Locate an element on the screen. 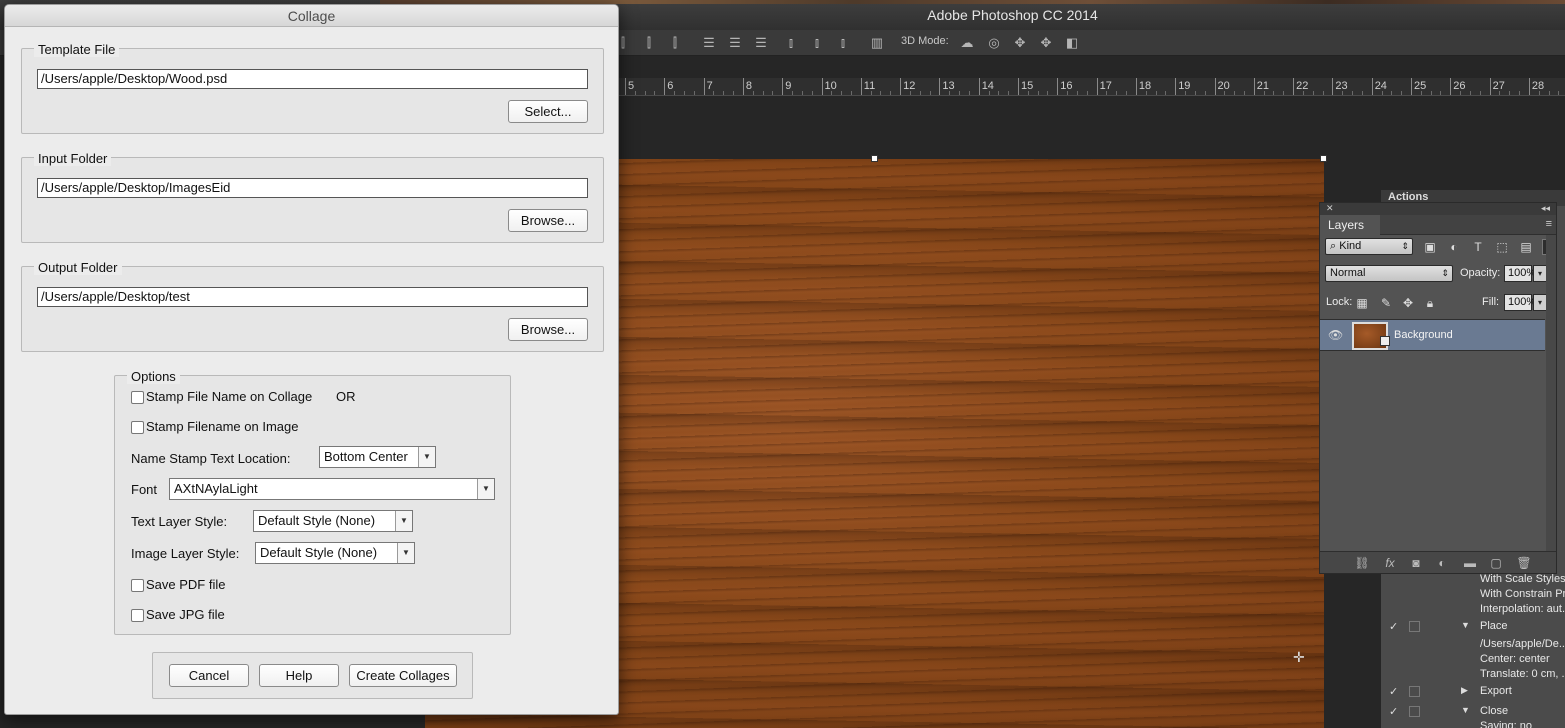  cancel-button: Cancel is located at coordinates (209, 675).